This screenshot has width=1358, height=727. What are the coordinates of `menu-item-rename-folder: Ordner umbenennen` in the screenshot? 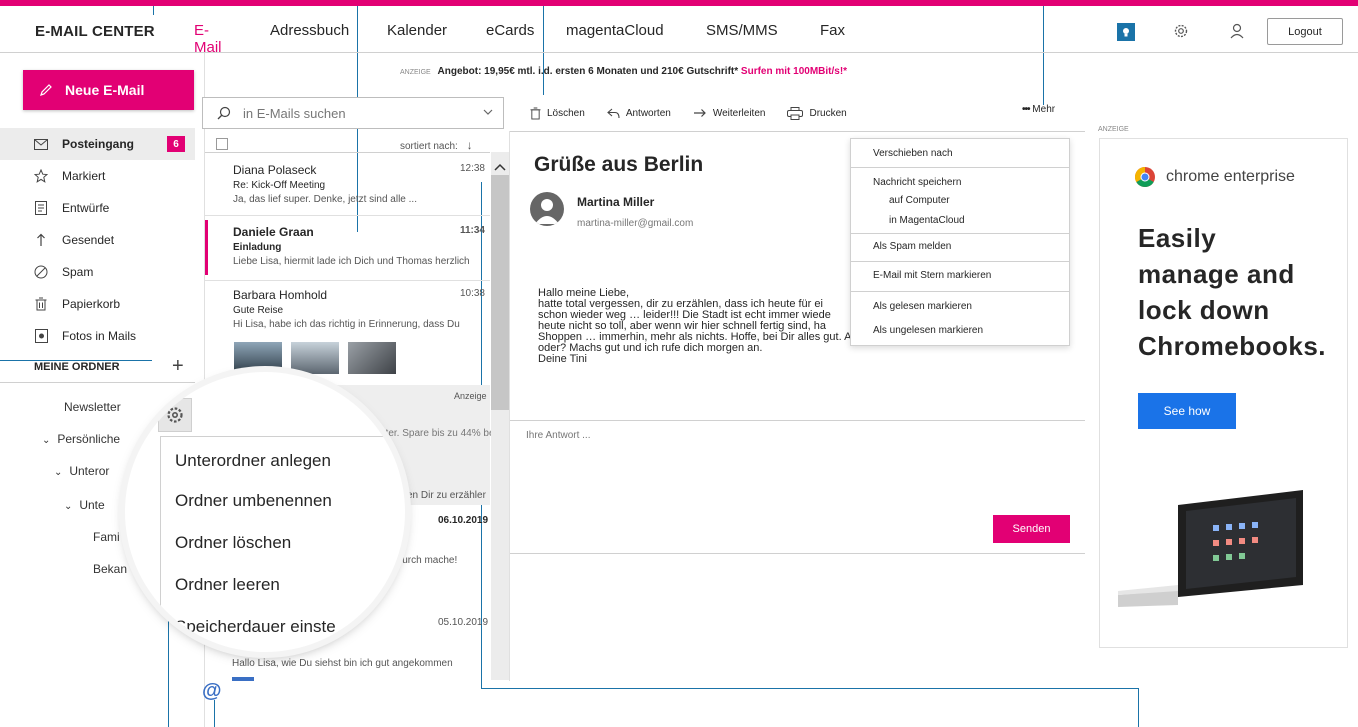 It's located at (253, 501).